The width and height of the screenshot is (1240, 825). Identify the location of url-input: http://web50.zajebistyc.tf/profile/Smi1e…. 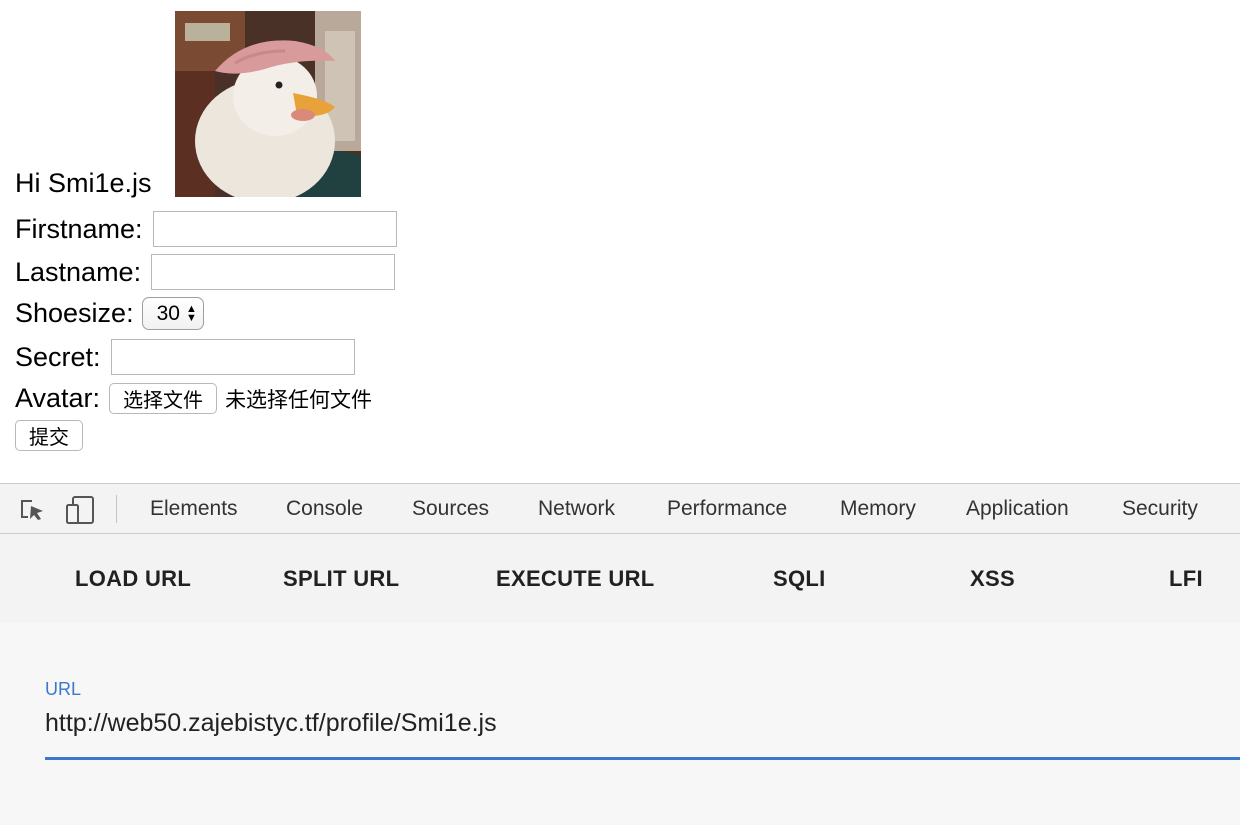
(271, 723).